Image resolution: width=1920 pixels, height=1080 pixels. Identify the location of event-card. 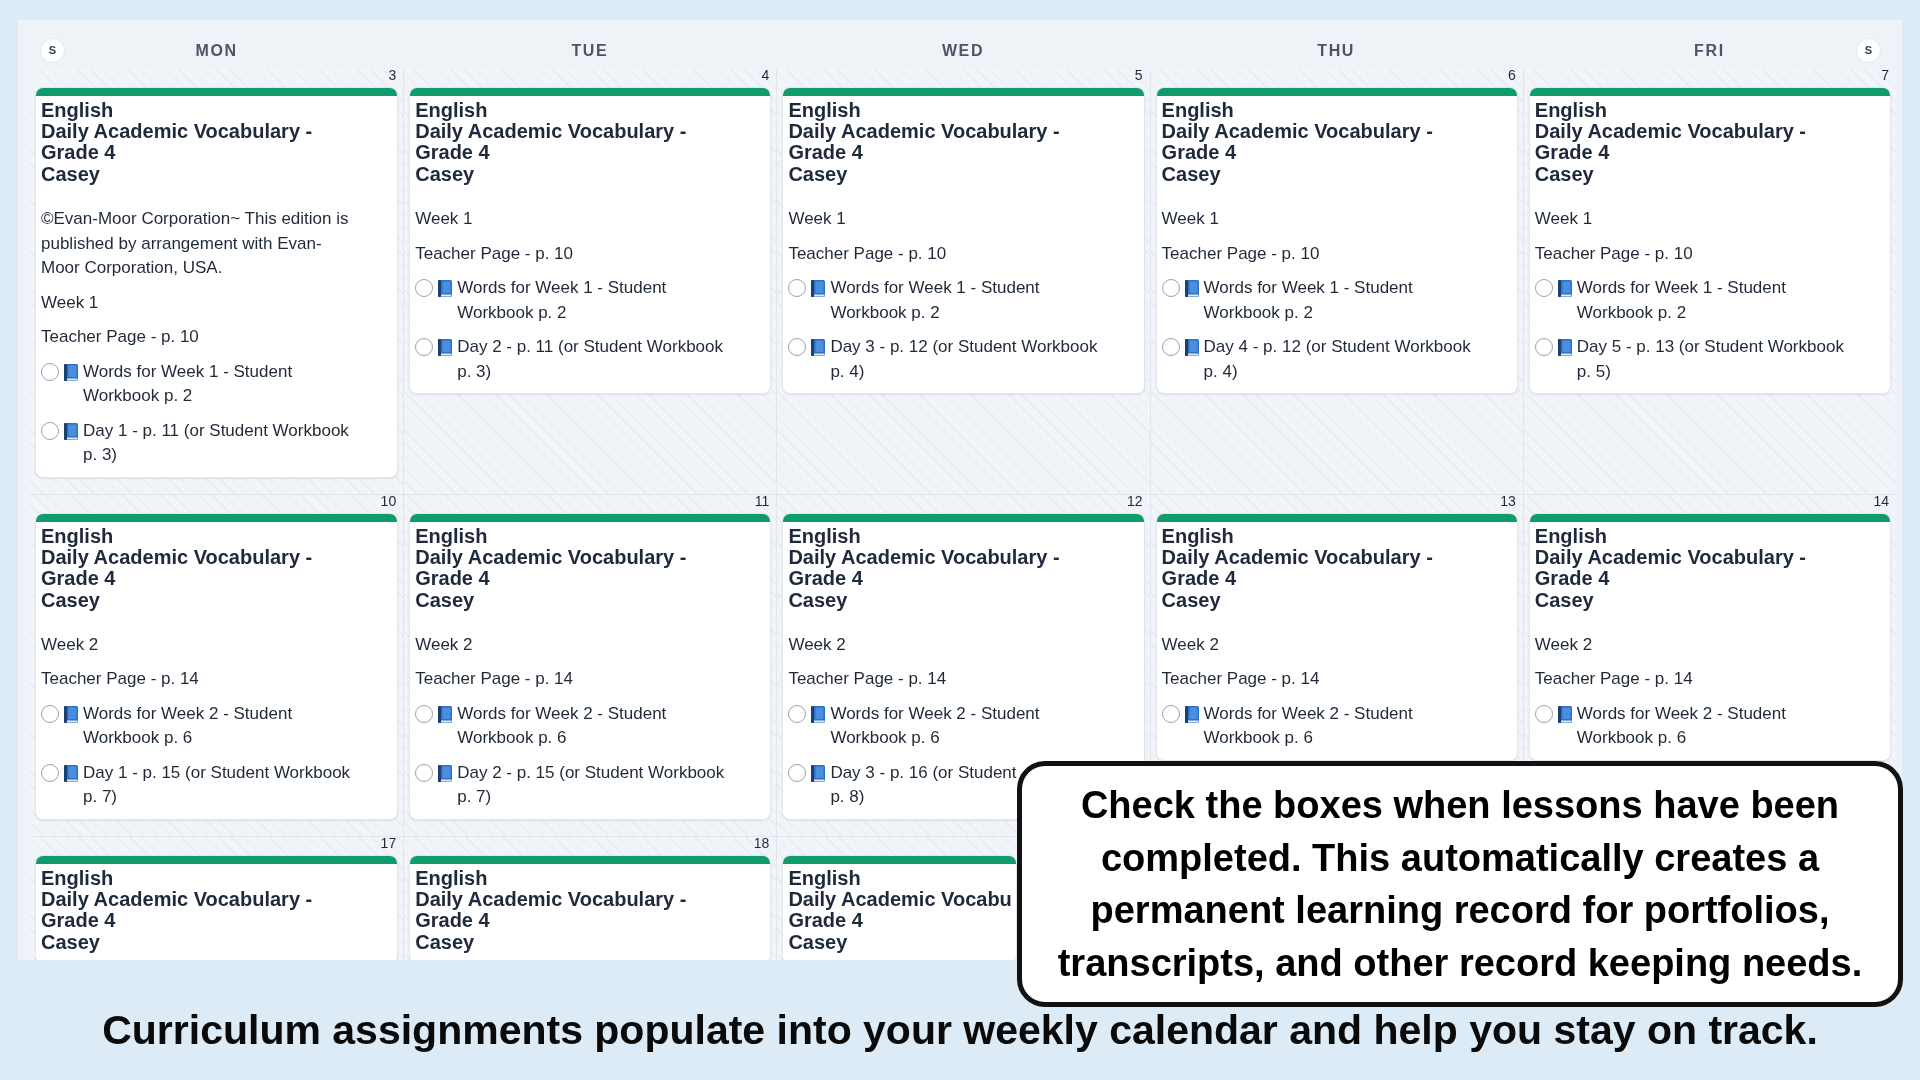
(217, 282).